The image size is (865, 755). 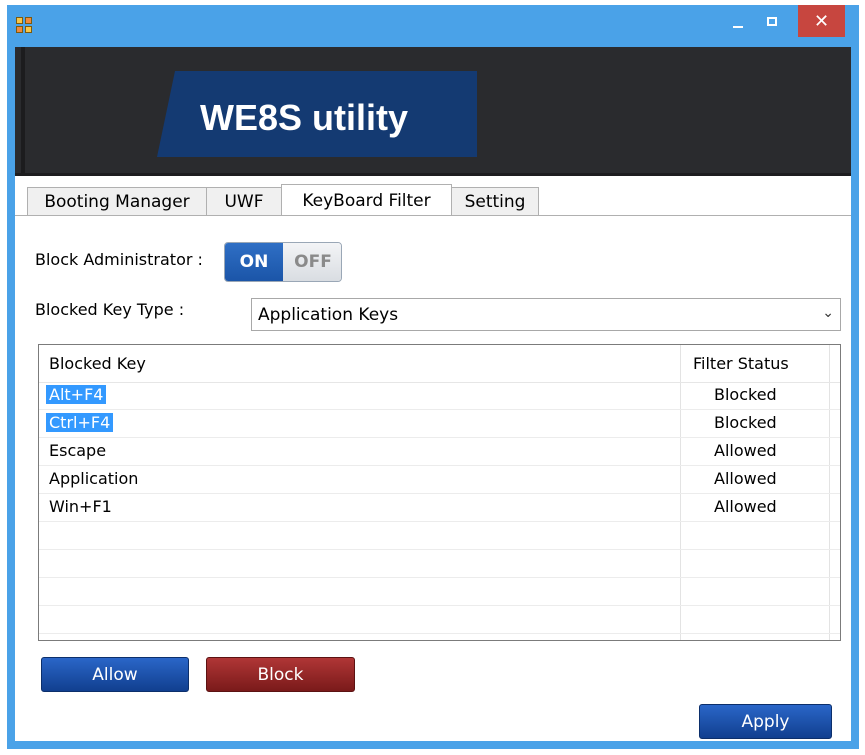 I want to click on close-icon: ✕, so click(x=821, y=21).